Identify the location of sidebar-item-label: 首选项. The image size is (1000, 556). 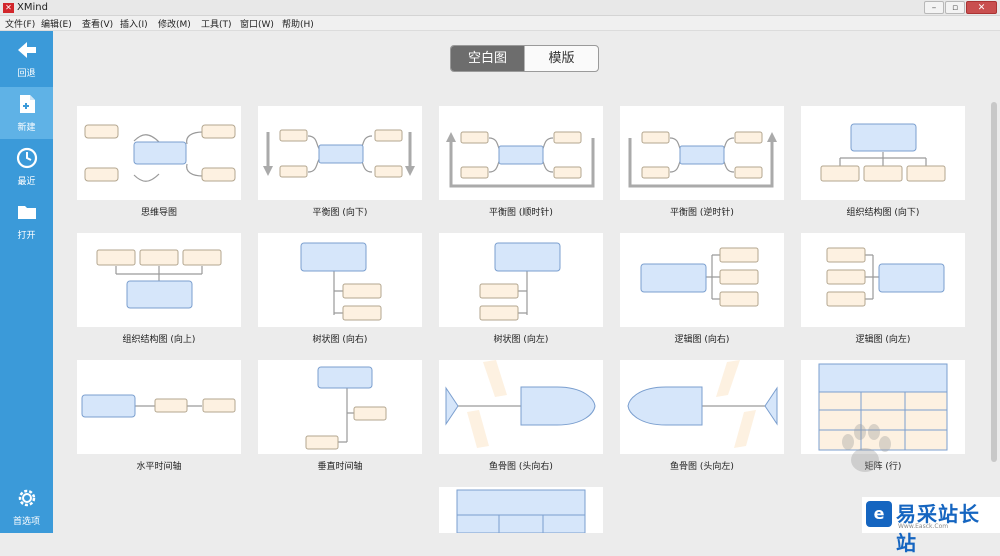
(26, 522).